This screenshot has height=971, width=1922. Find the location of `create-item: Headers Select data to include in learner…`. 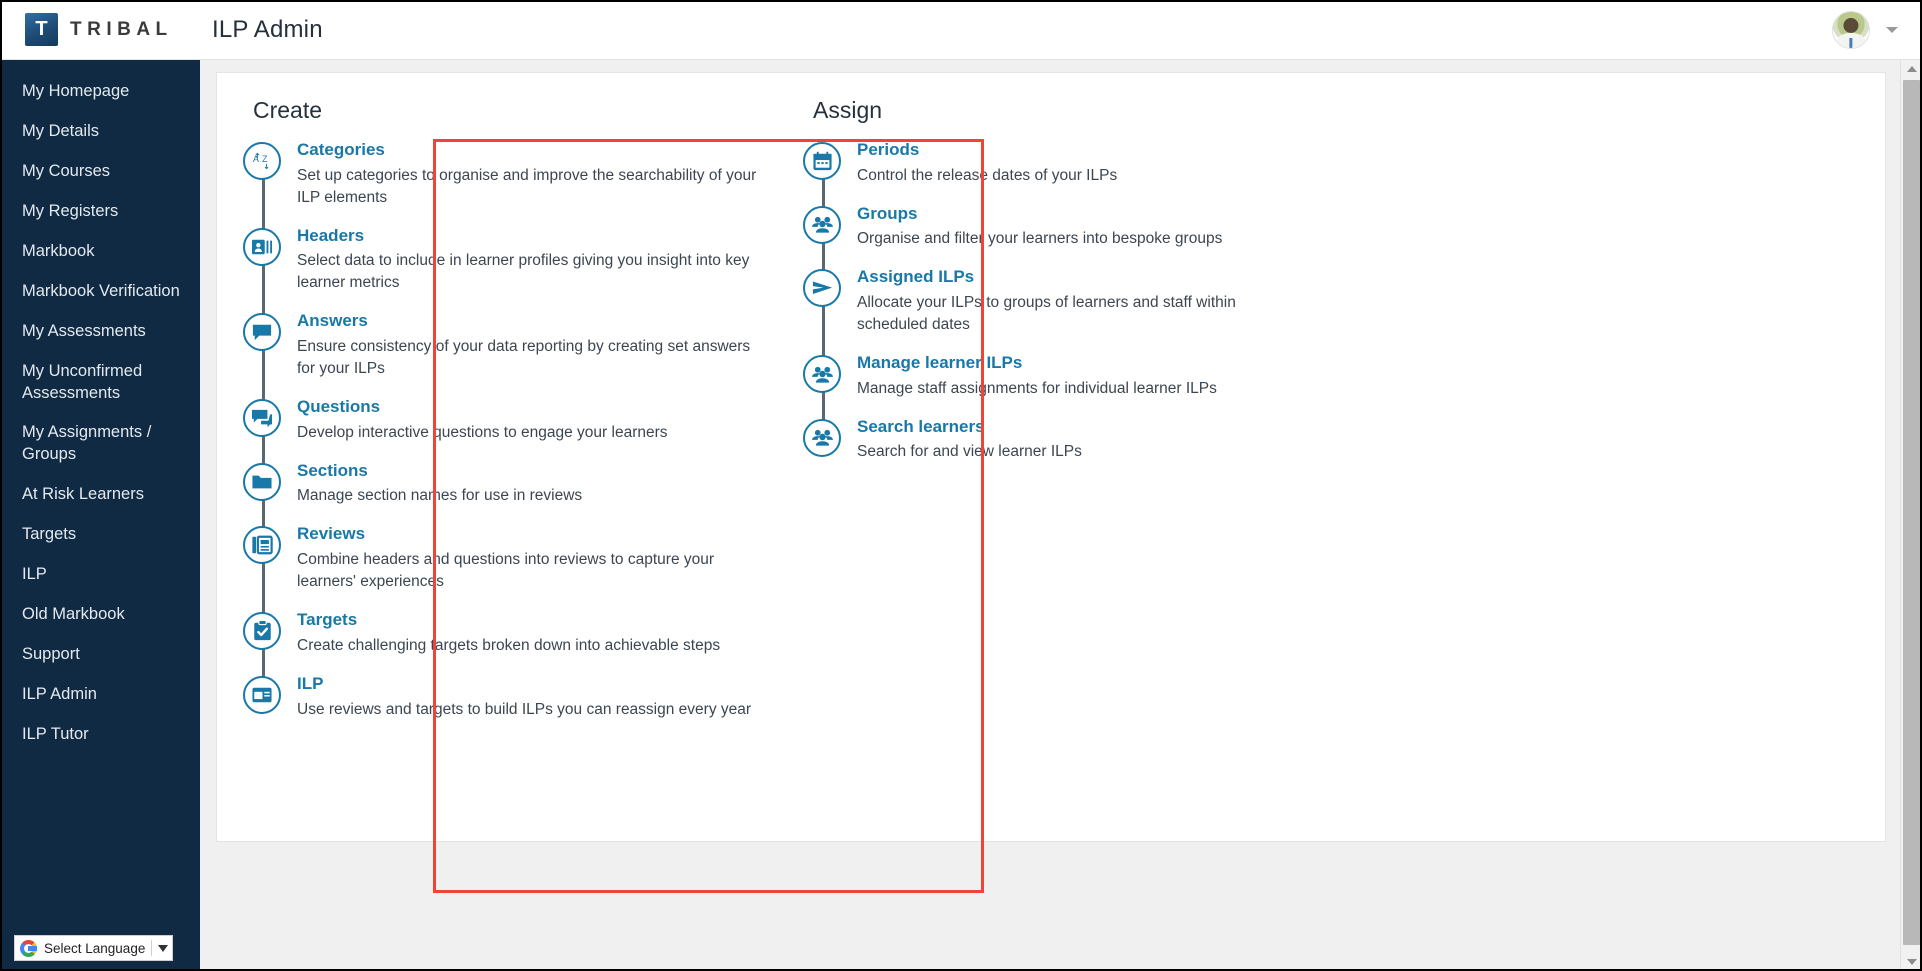

create-item: Headers Select data to include in learner… is located at coordinates (506, 260).